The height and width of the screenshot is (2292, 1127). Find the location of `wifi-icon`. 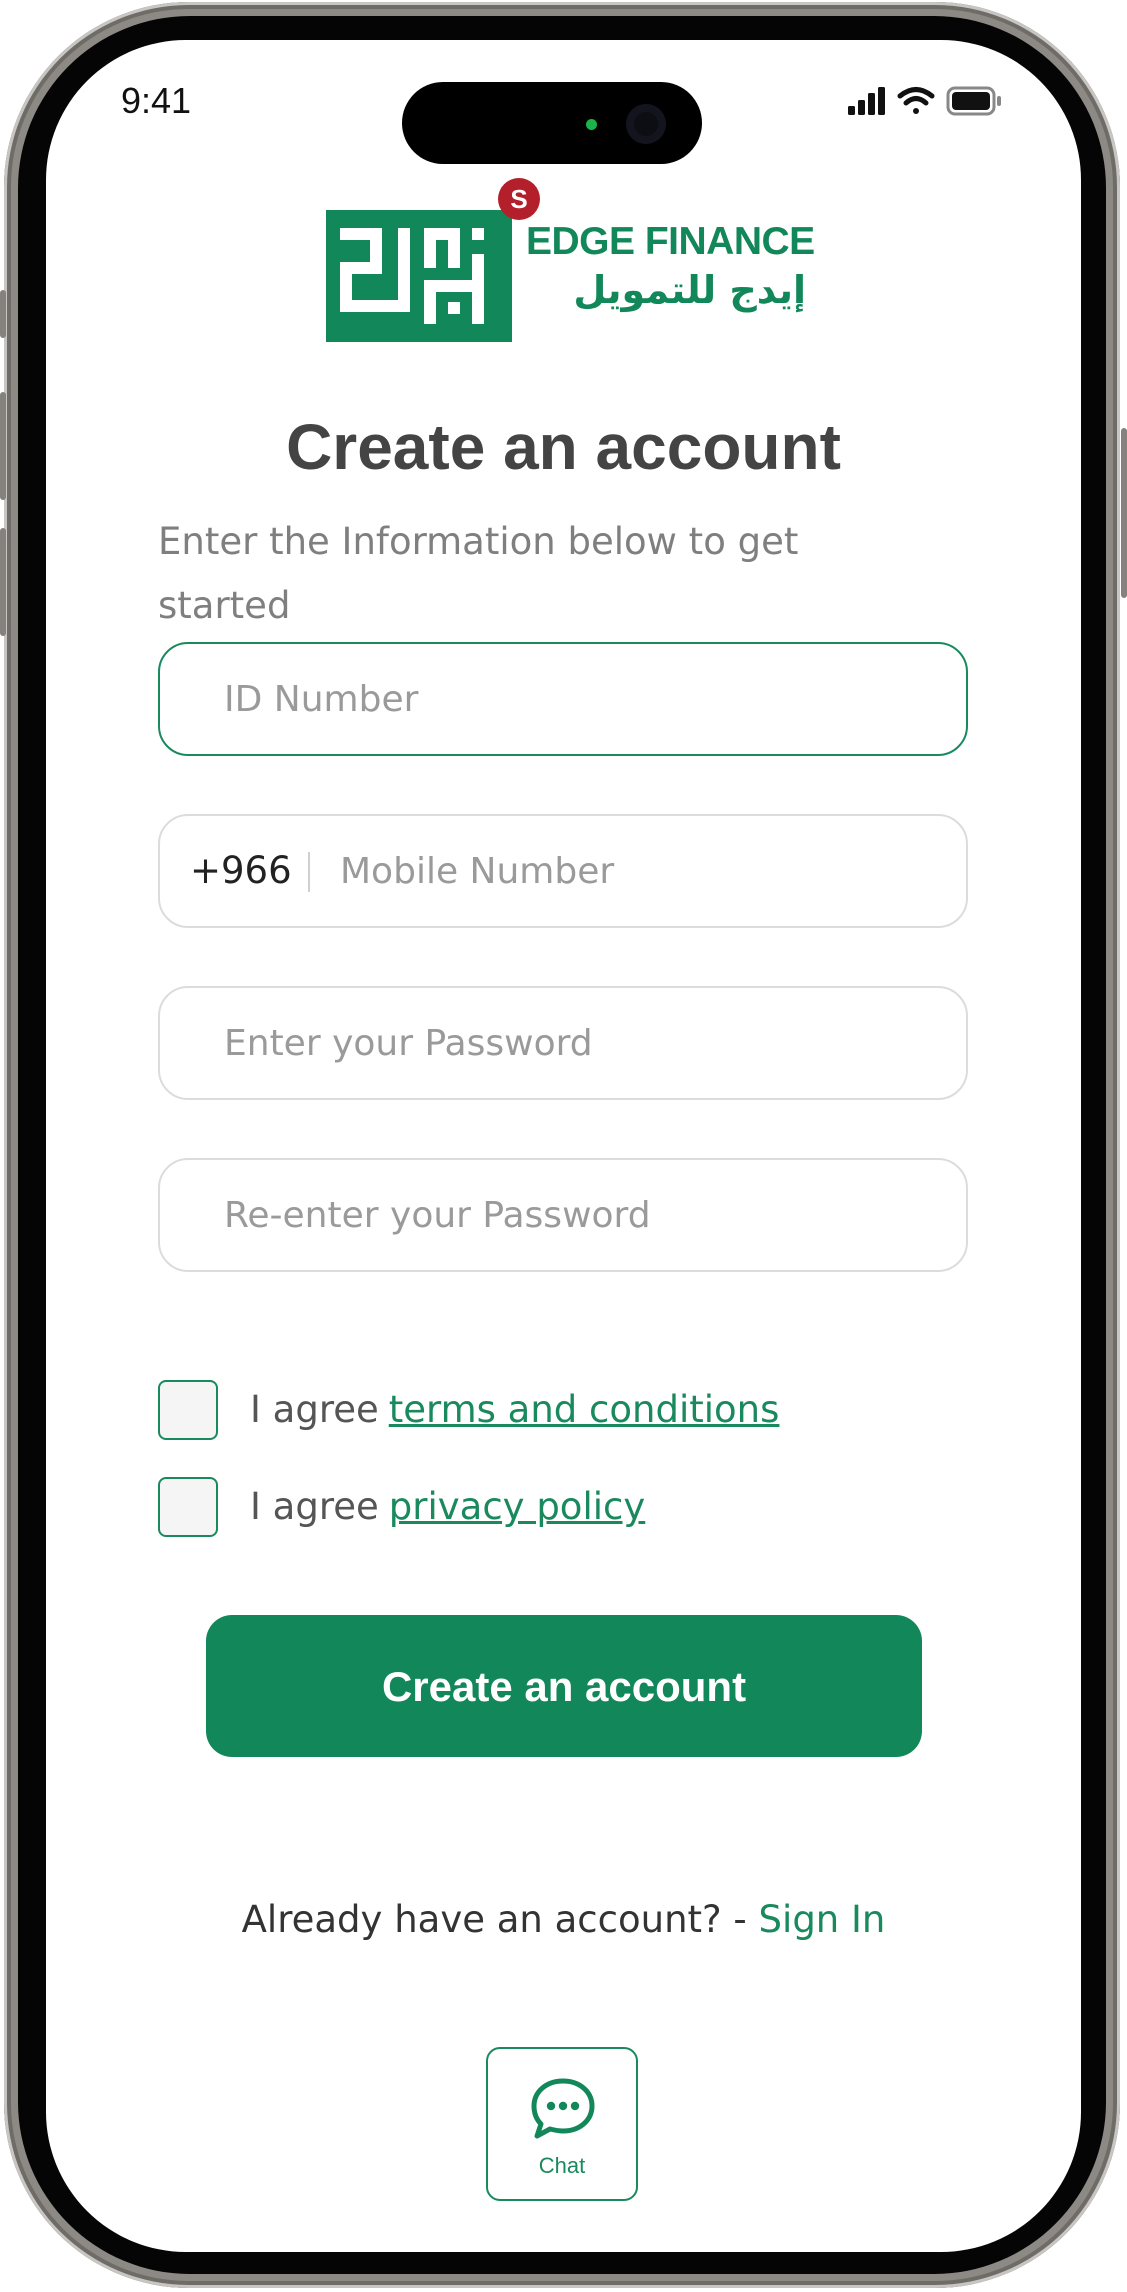

wifi-icon is located at coordinates (916, 100).